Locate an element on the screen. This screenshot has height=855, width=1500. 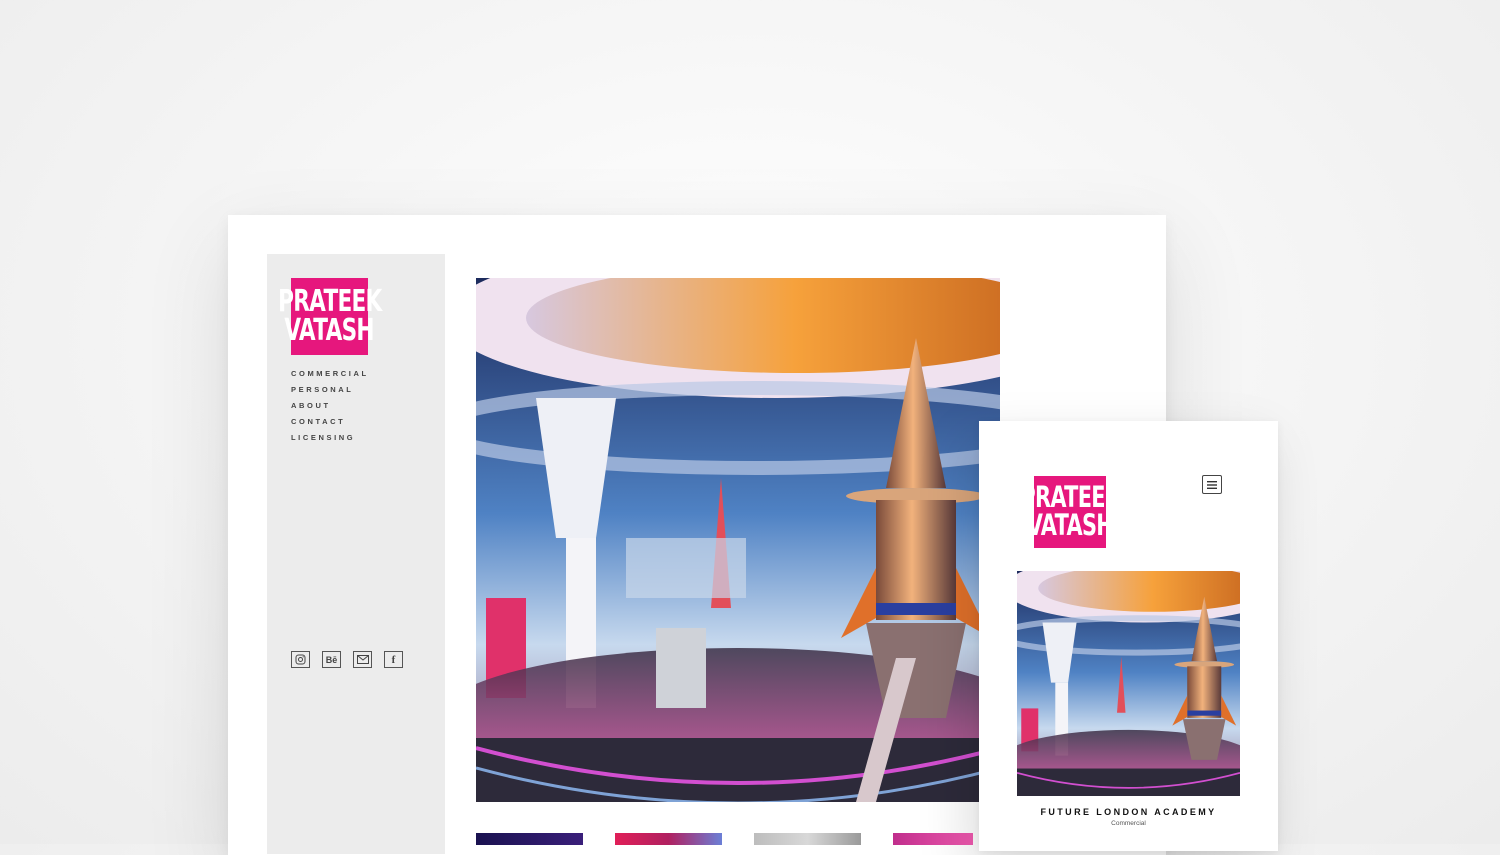
hamburger-menu-icon is located at coordinates (1212, 484).